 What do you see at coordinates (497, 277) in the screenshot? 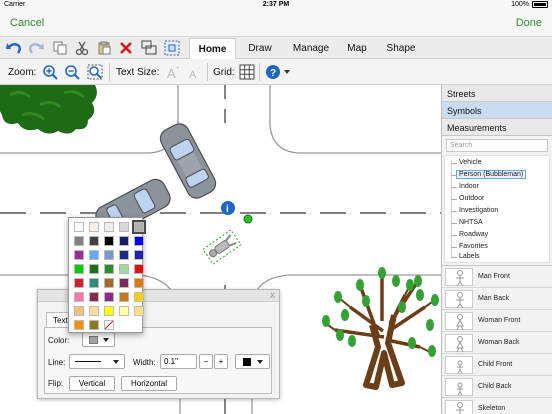
I see `symbol-man-front: Man Front` at bounding box center [497, 277].